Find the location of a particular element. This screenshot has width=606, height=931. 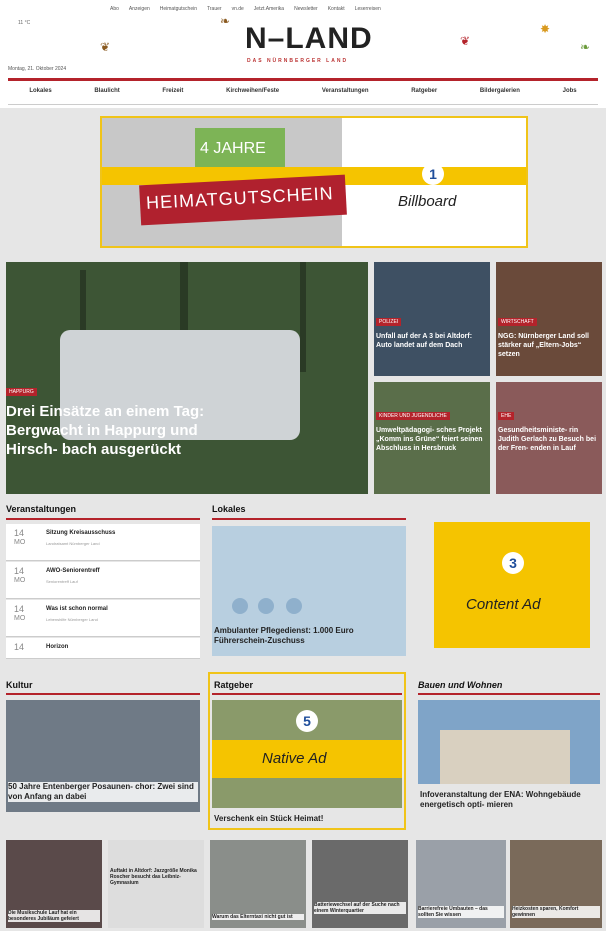

nav-divider is located at coordinates (303, 104).